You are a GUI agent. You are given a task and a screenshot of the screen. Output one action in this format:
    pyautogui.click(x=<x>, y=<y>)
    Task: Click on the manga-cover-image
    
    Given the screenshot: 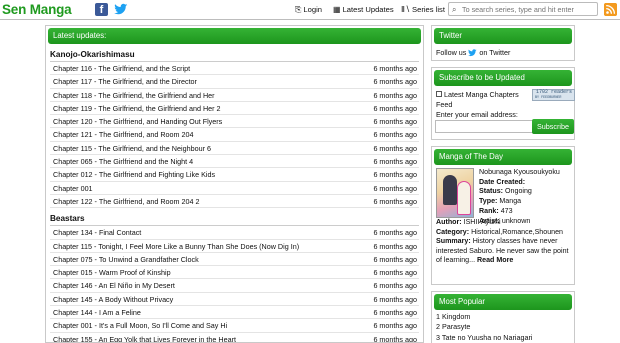 What is the action you would take?
    pyautogui.click(x=455, y=193)
    